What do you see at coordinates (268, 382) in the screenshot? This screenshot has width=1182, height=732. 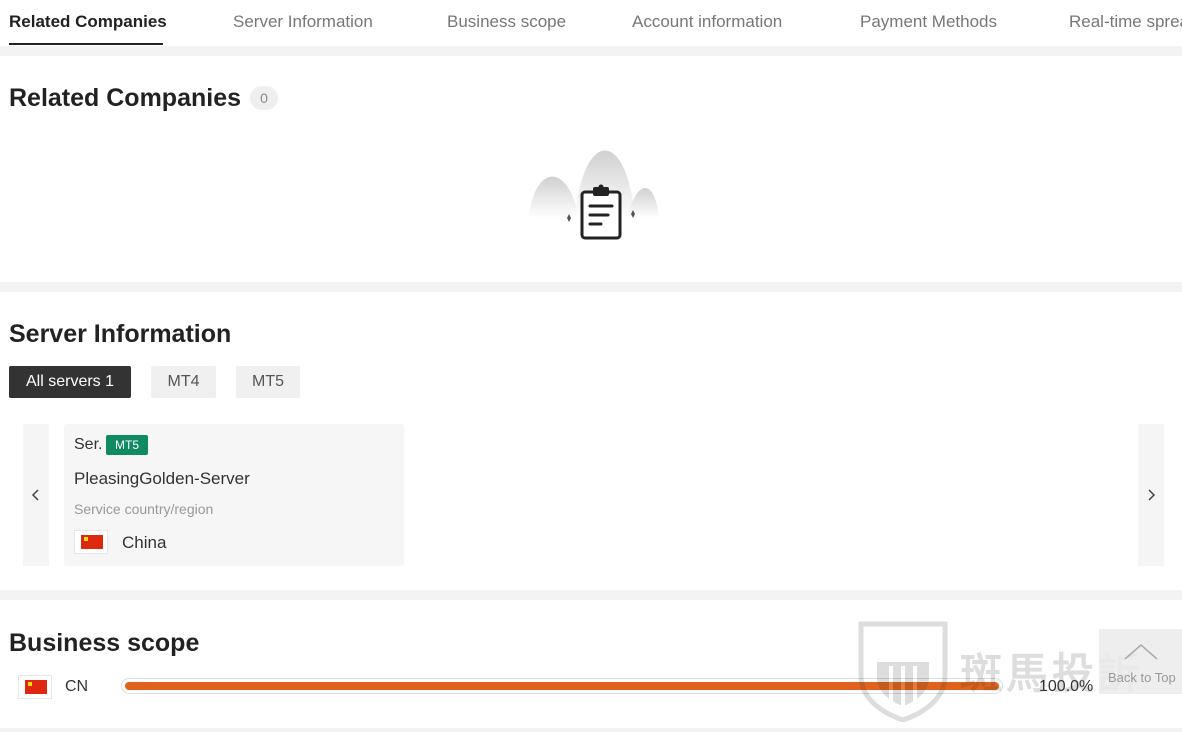 I see `filter-mt5: MT5` at bounding box center [268, 382].